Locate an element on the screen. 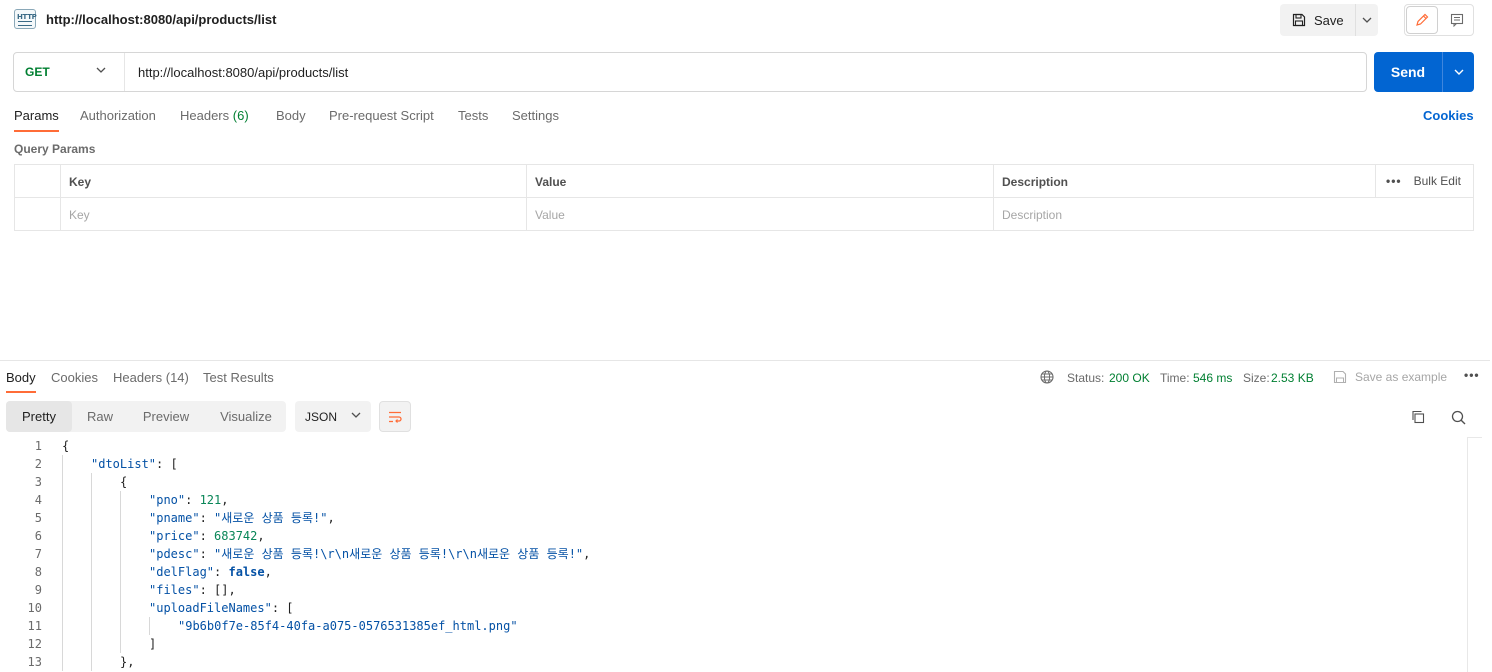 The height and width of the screenshot is (672, 1492). tab-body: Body is located at coordinates (291, 115).